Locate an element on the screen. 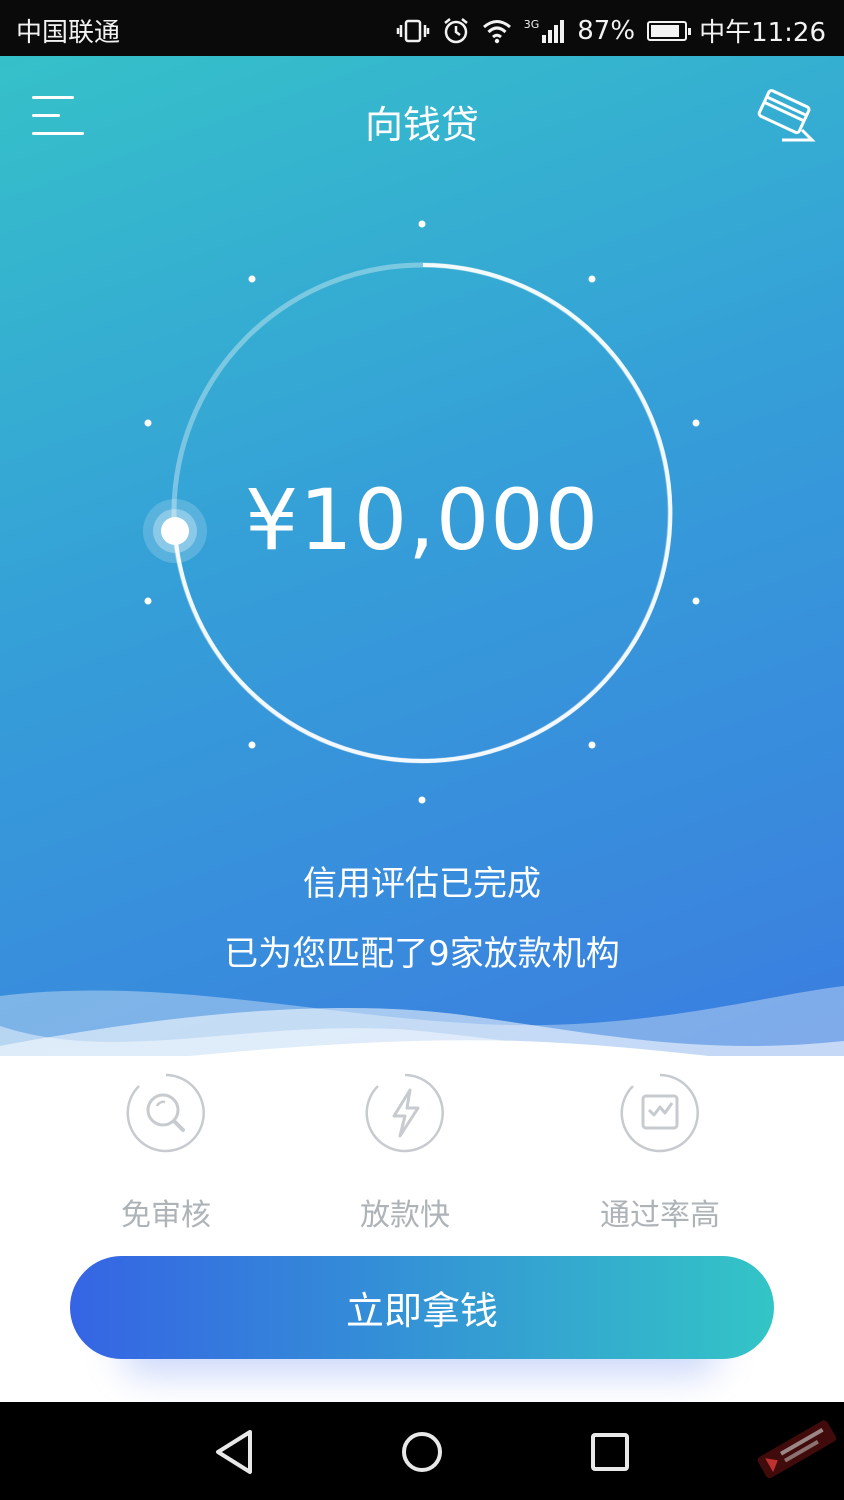 The image size is (844, 1500). wave-decoration is located at coordinates (422, 1021).